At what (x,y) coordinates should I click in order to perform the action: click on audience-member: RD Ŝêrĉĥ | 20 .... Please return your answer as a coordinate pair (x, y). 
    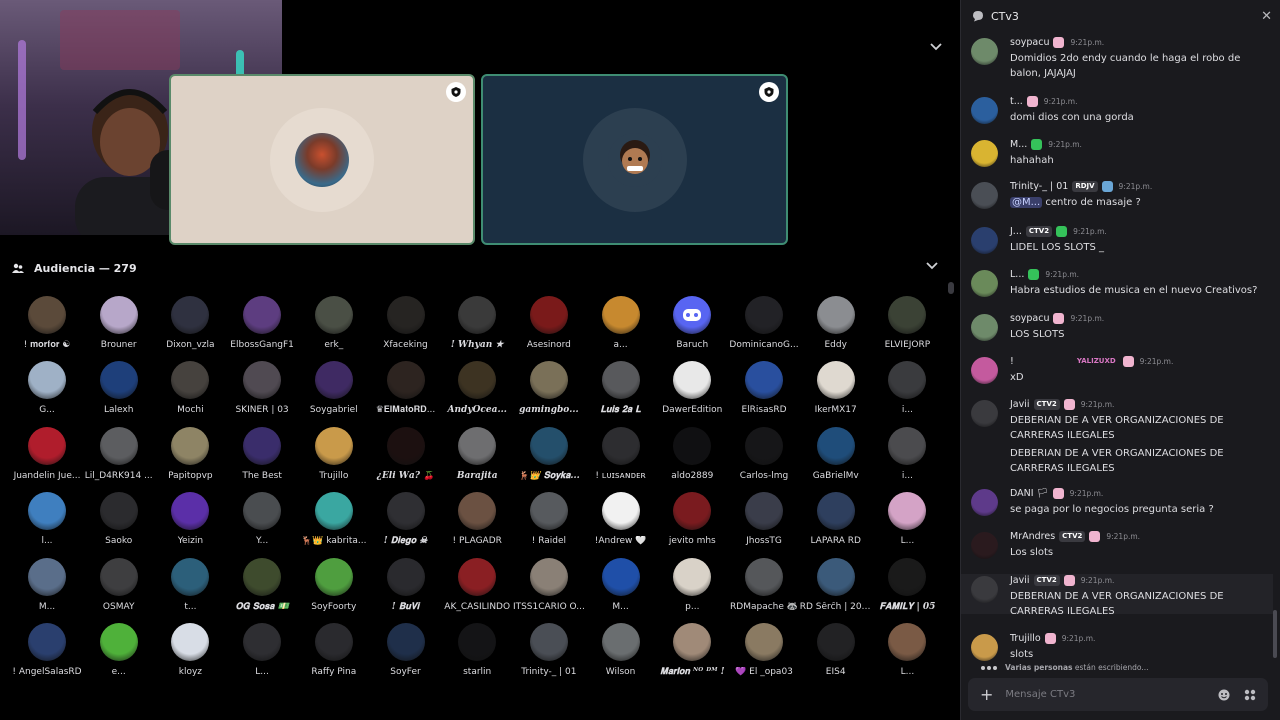
    Looking at the image, I should click on (836, 587).